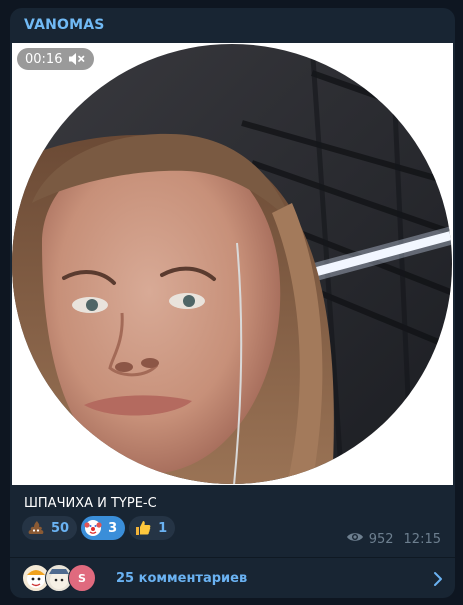 The image size is (463, 605). Describe the element at coordinates (93, 528) in the screenshot. I see `clown-emoji-icon` at that location.